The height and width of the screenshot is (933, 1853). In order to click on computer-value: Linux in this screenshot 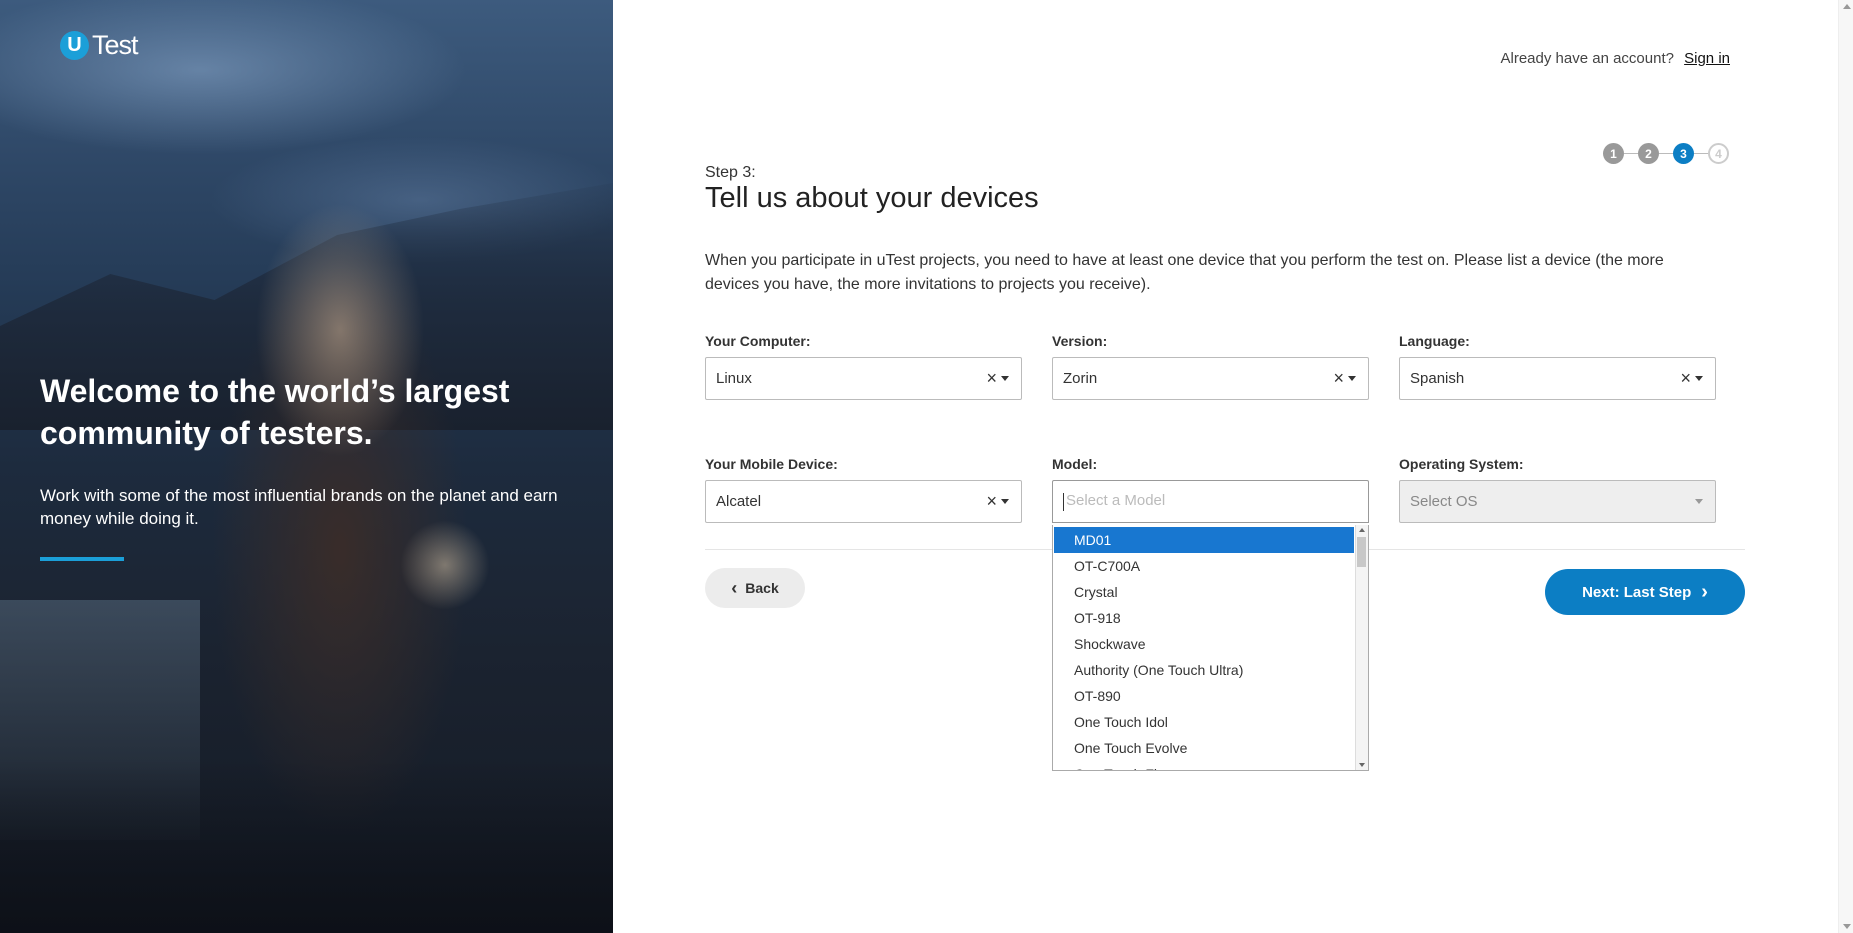, I will do `click(734, 378)`.